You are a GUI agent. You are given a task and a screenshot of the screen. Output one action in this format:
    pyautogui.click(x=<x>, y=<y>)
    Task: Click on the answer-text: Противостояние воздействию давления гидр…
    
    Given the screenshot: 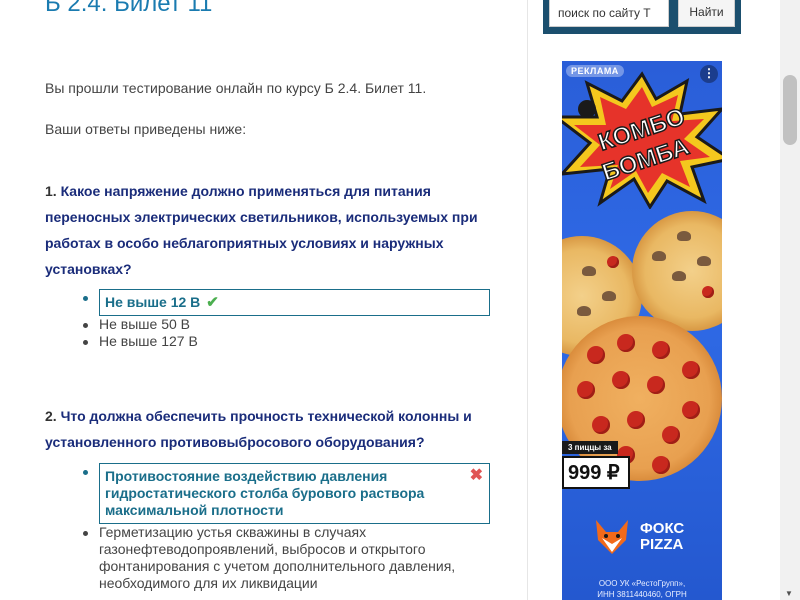 What is the action you would take?
    pyautogui.click(x=265, y=493)
    